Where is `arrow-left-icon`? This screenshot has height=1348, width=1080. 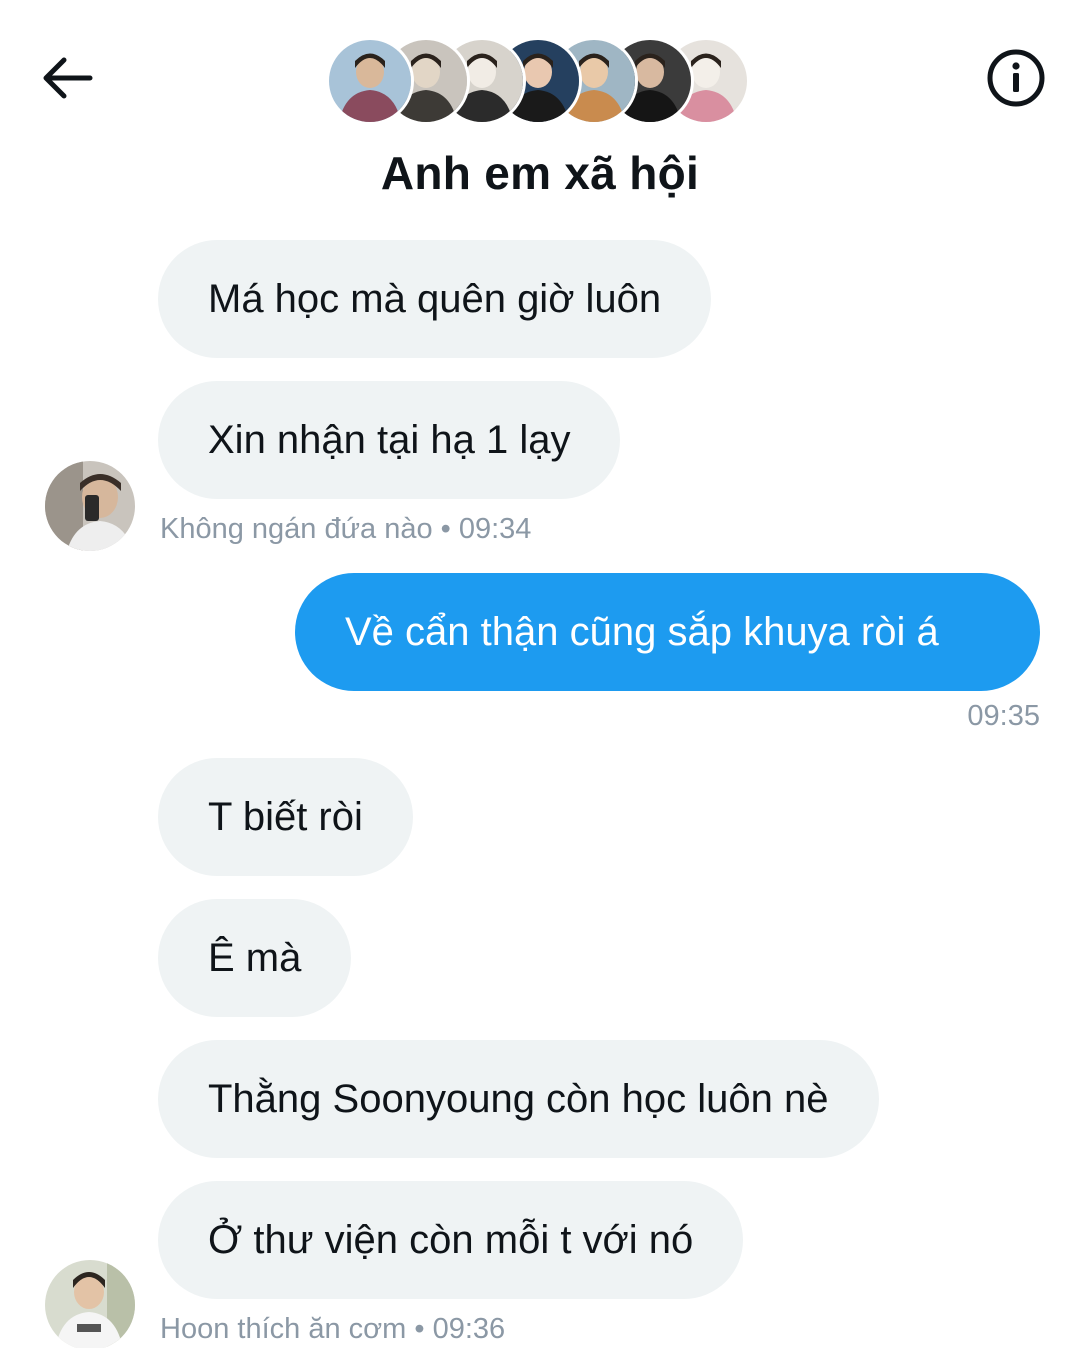 arrow-left-icon is located at coordinates (68, 78).